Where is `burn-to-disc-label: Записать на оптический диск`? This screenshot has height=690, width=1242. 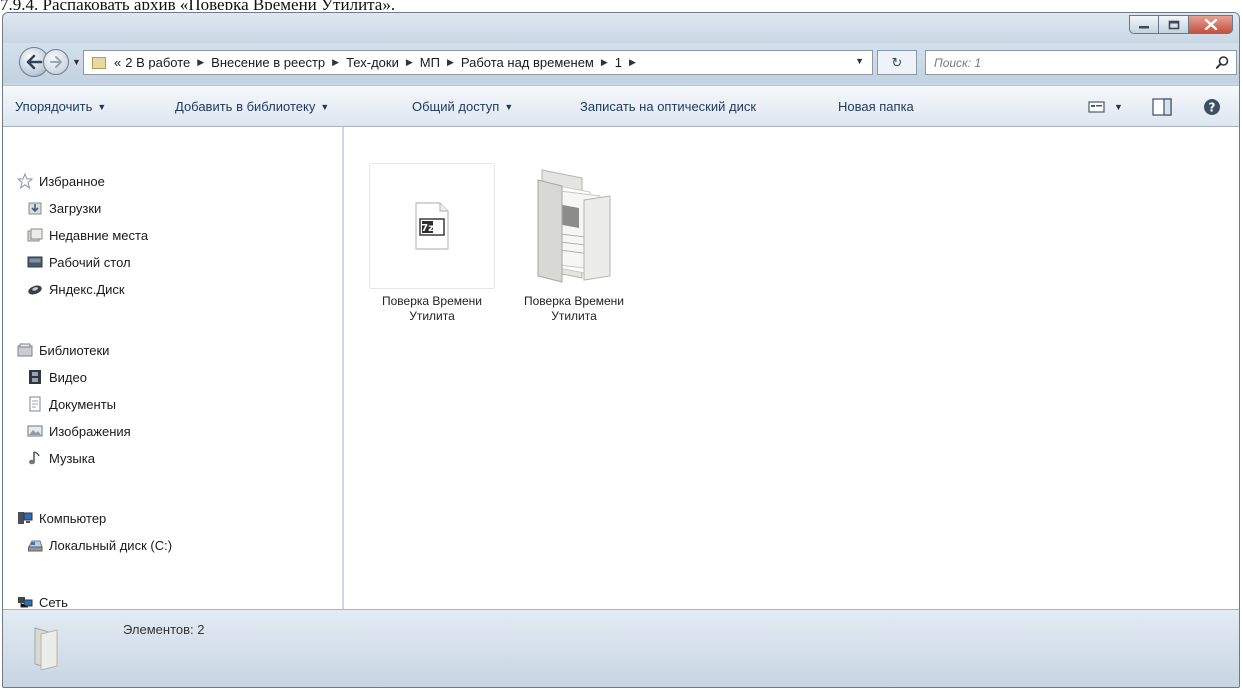 burn-to-disc-label: Записать на оптический диск is located at coordinates (668, 106).